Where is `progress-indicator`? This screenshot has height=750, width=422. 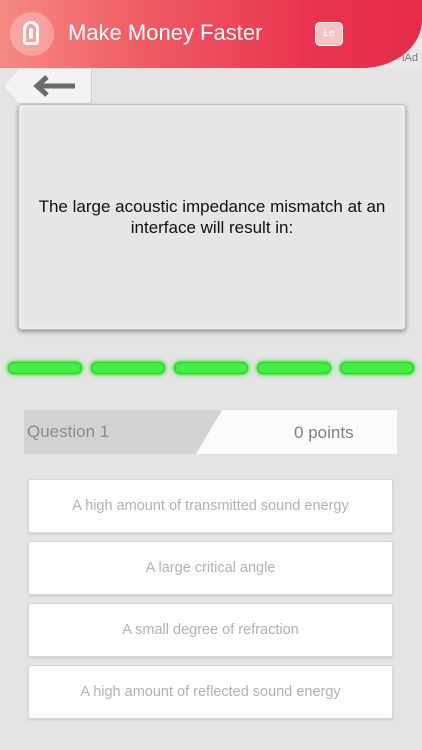
progress-indicator is located at coordinates (212, 369).